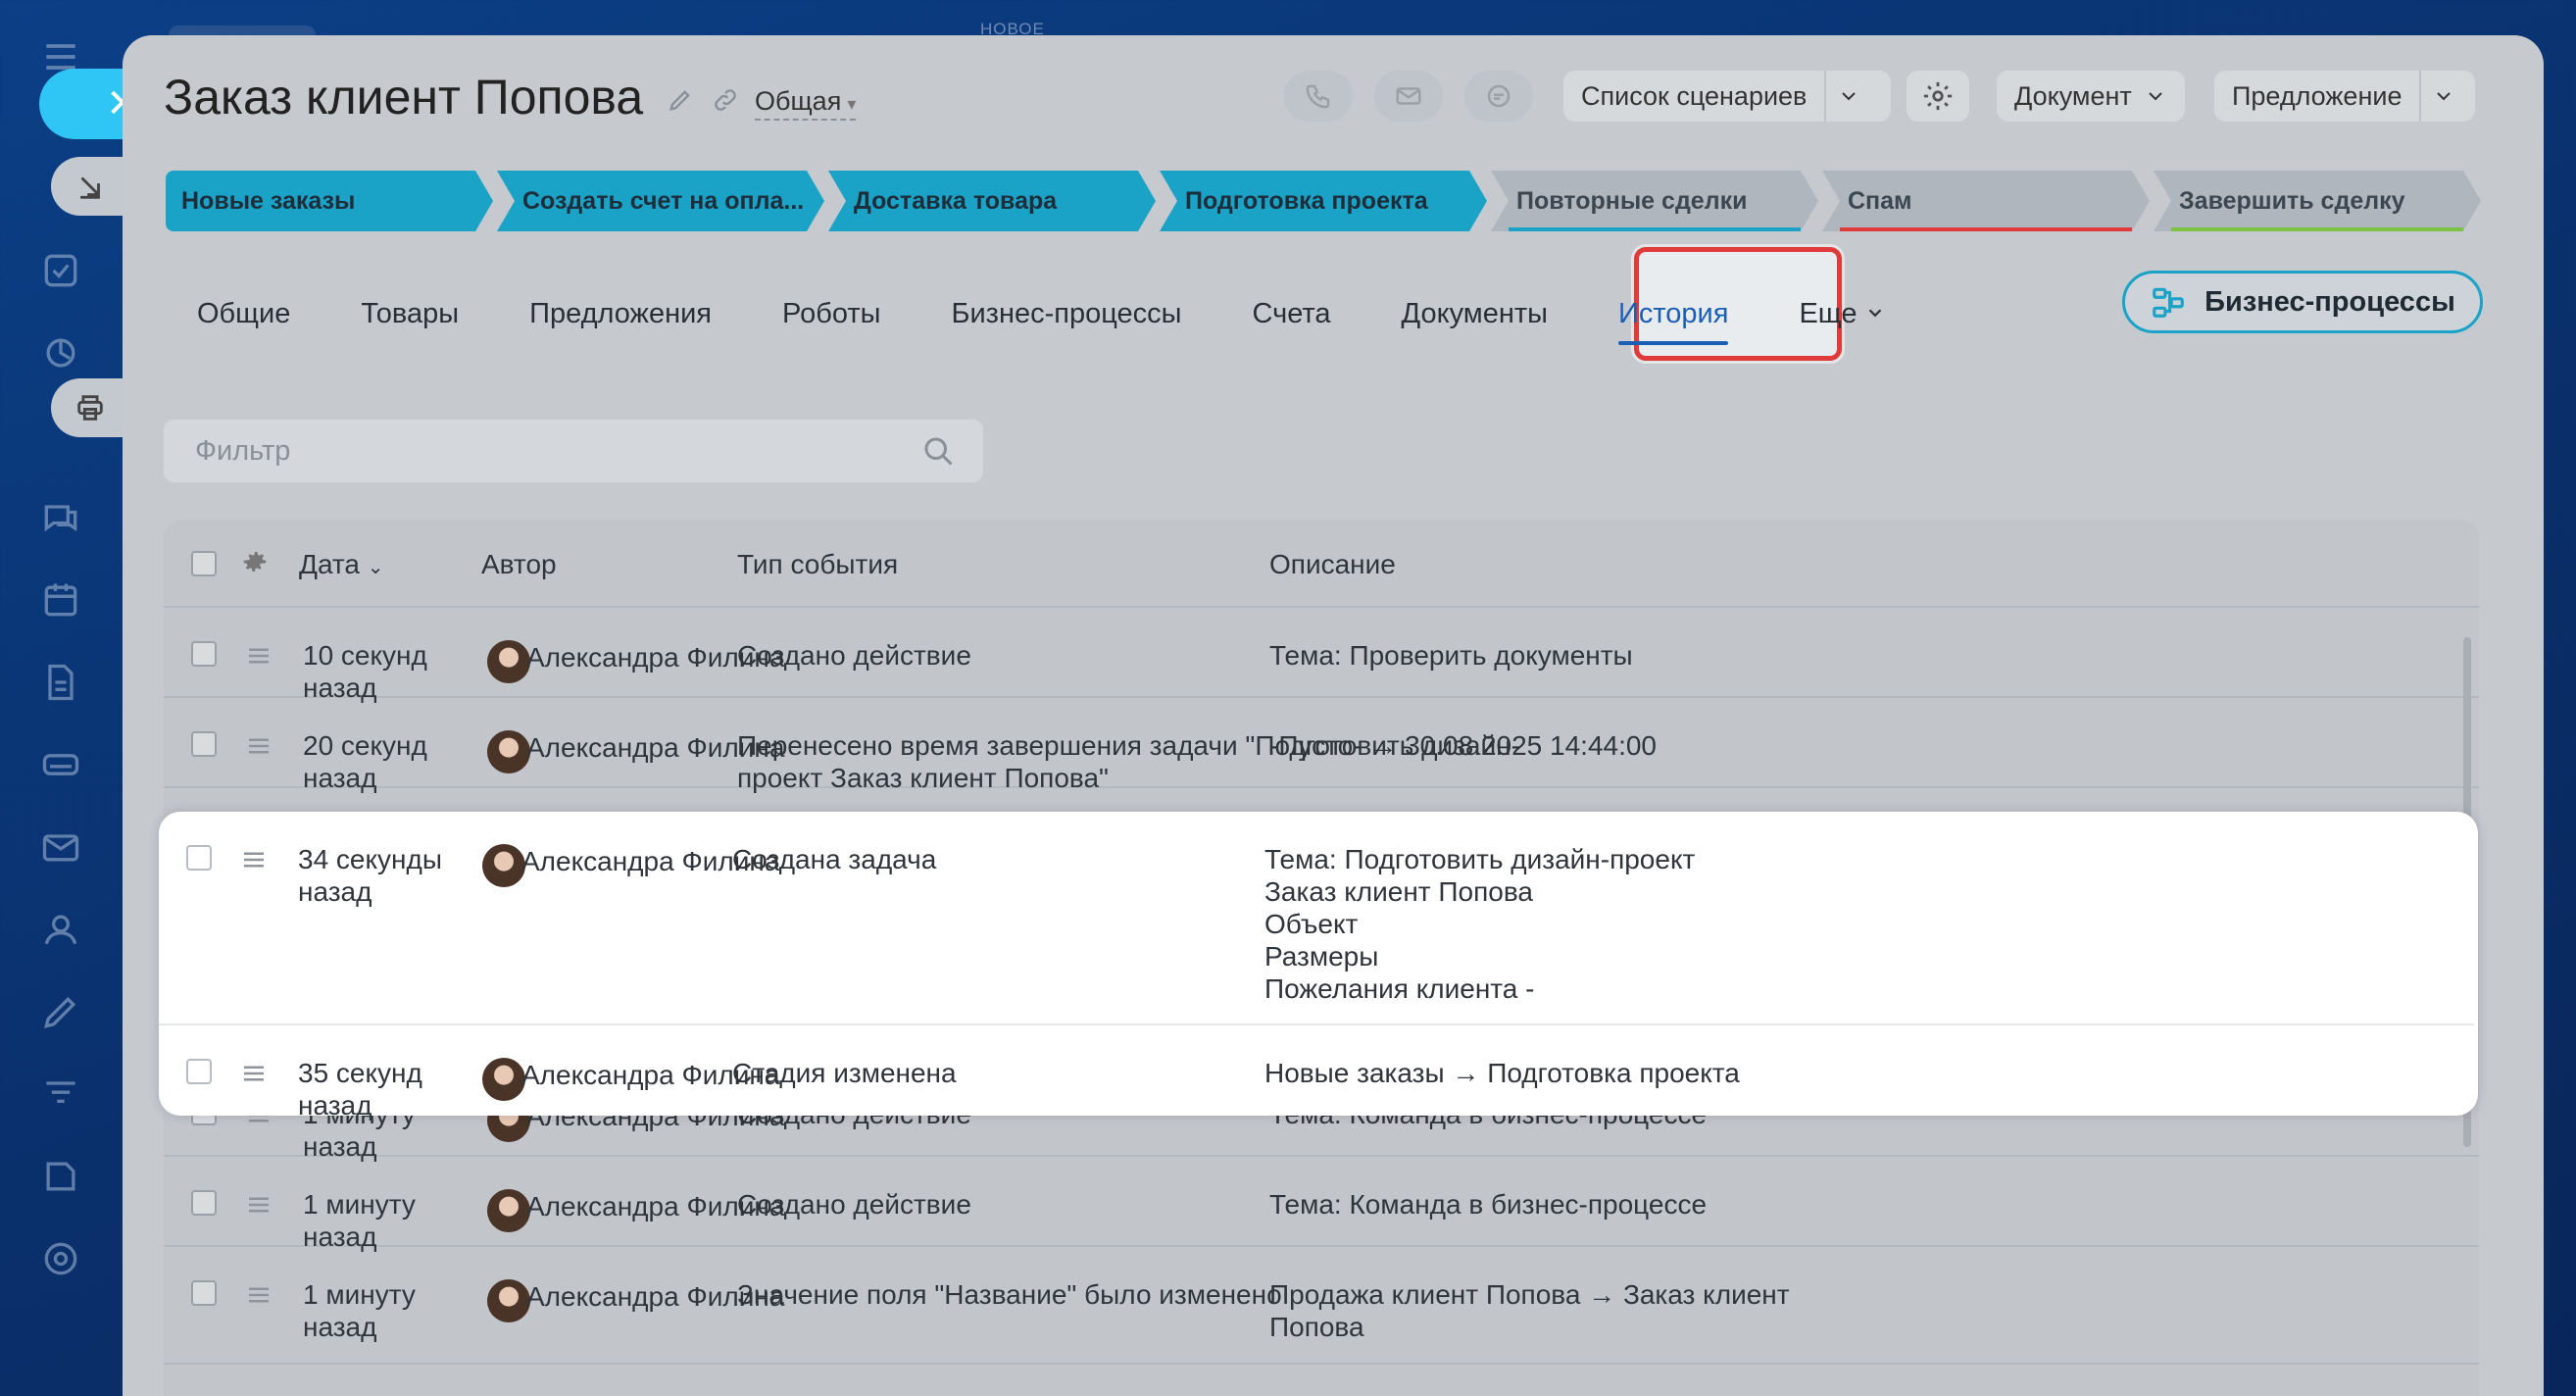 The width and height of the screenshot is (2576, 1396). Describe the element at coordinates (806, 103) in the screenshot. I see `category-selector: Общая ▾` at that location.